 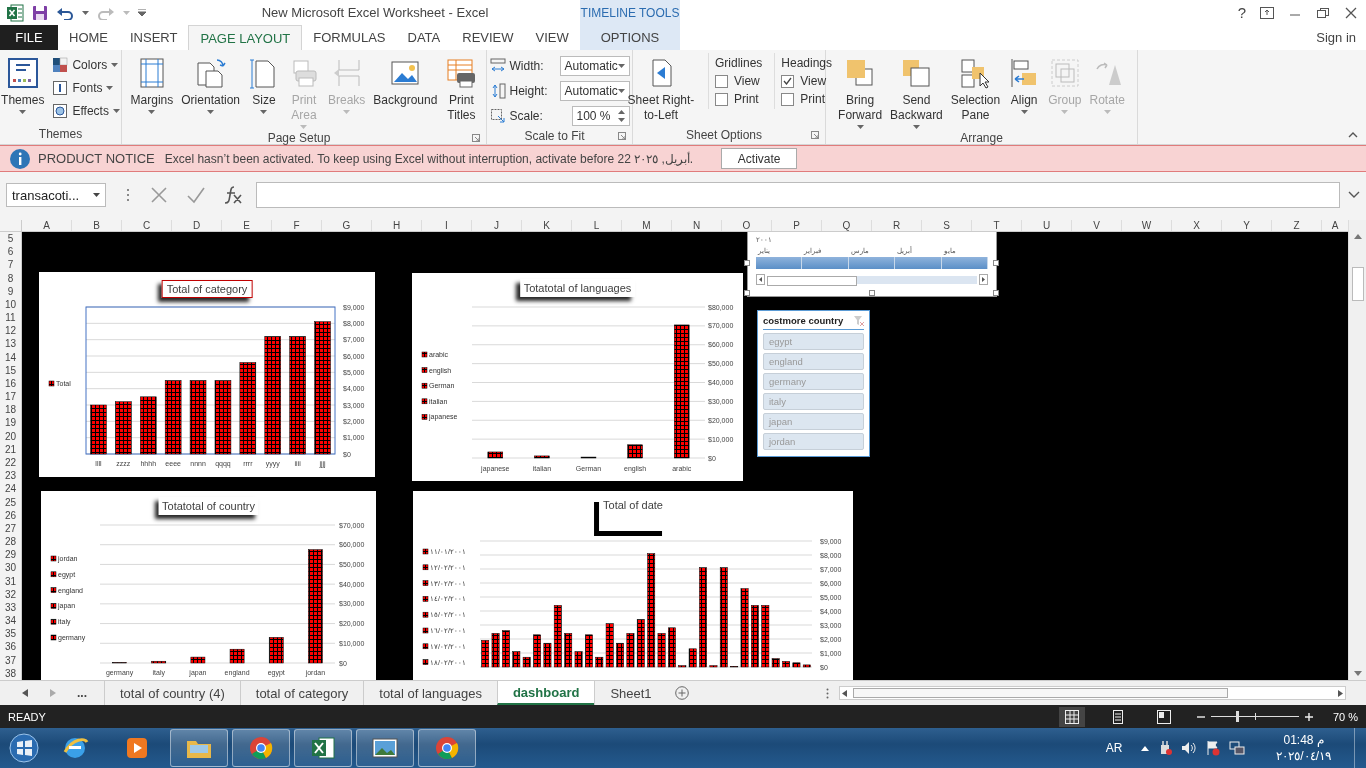 What do you see at coordinates (461, 89) in the screenshot?
I see `ribbon-button: Print Titles` at bounding box center [461, 89].